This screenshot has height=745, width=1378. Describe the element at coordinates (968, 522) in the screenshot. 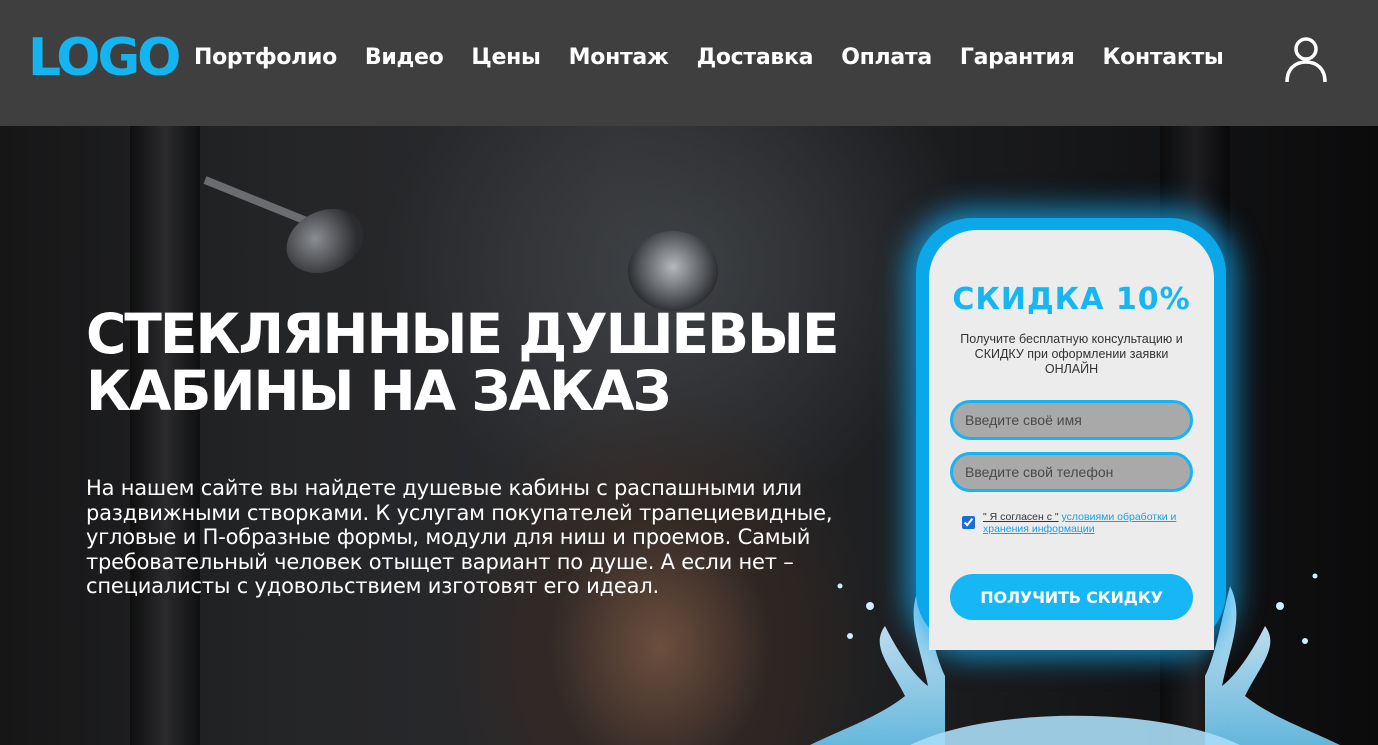

I see `consent-checkbox` at that location.